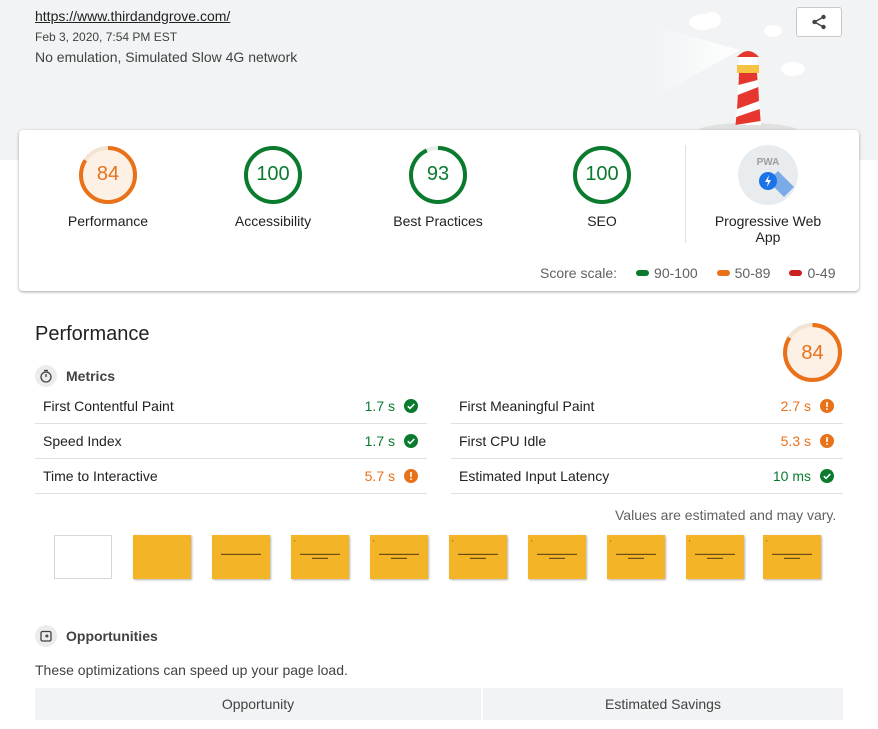 This screenshot has width=878, height=729. Describe the element at coordinates (273, 187) in the screenshot. I see `gauge-accessibility: 100 Accessibility` at that location.